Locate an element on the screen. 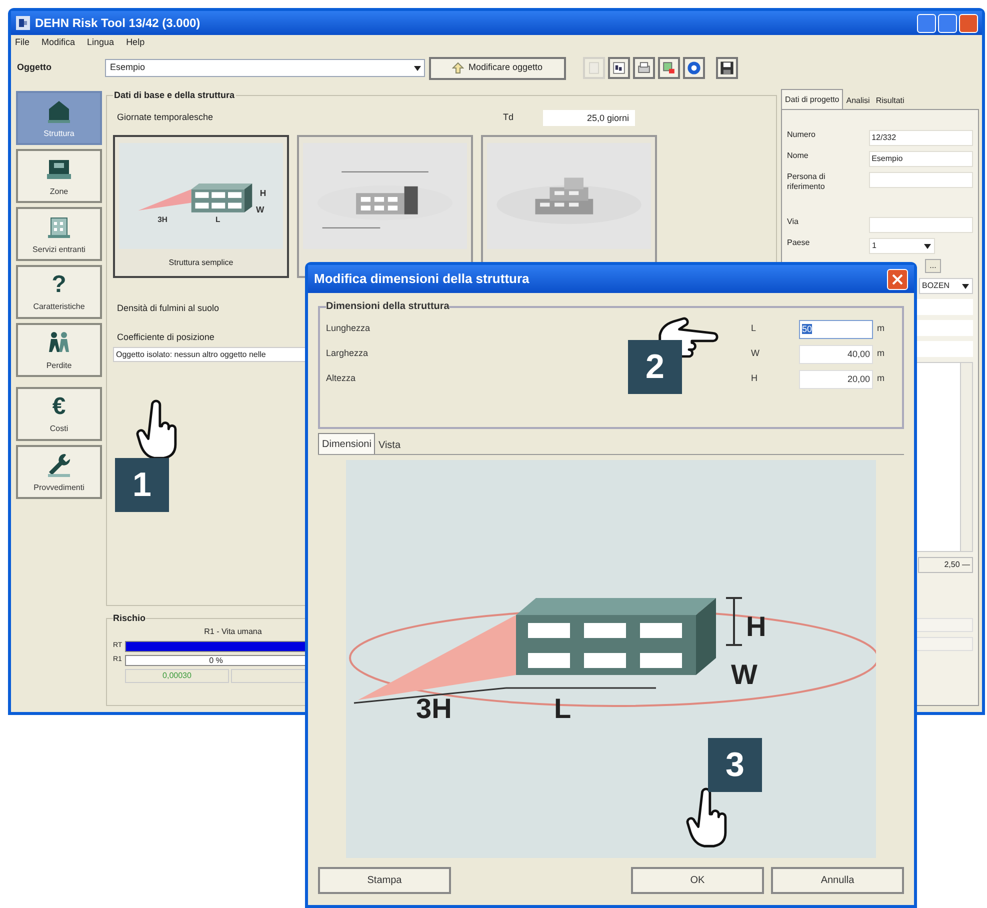 The height and width of the screenshot is (908, 987). menu-item: Modifica is located at coordinates (59, 43).